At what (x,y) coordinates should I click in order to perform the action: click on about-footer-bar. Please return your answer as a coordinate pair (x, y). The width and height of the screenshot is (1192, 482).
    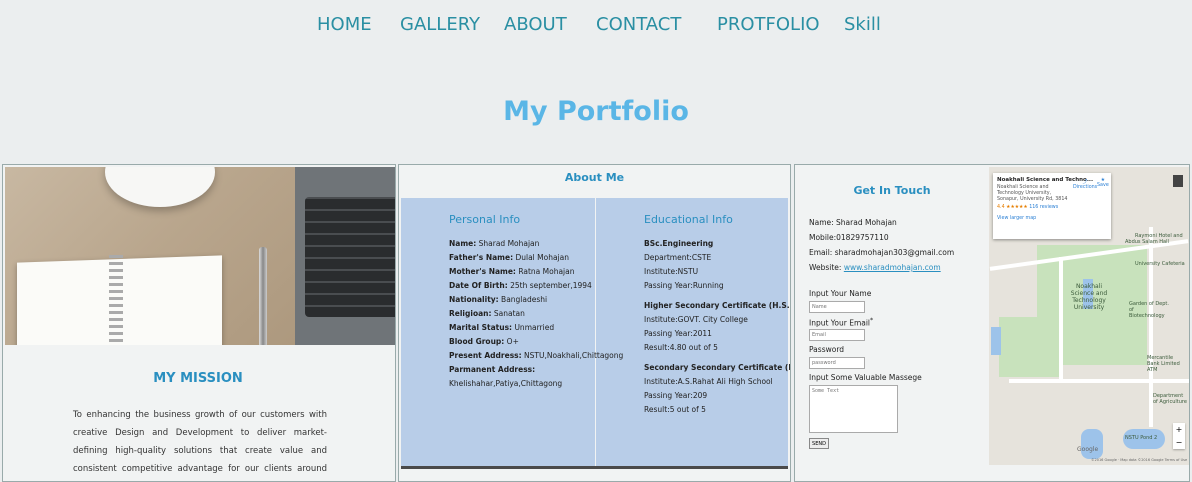
    Looking at the image, I should click on (594, 467).